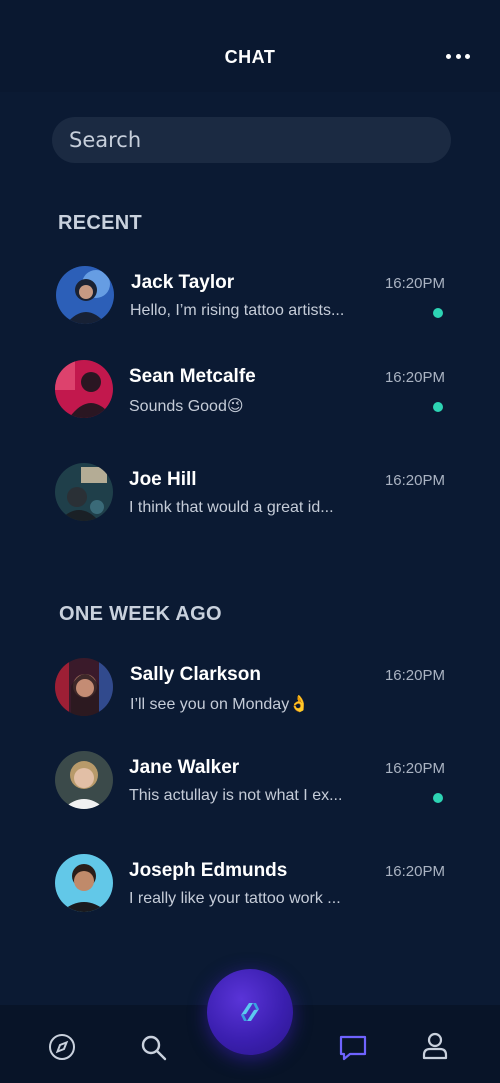 Image resolution: width=500 pixels, height=1083 pixels. Describe the element at coordinates (183, 282) in the screenshot. I see `contact-name: Jack Taylor` at that location.